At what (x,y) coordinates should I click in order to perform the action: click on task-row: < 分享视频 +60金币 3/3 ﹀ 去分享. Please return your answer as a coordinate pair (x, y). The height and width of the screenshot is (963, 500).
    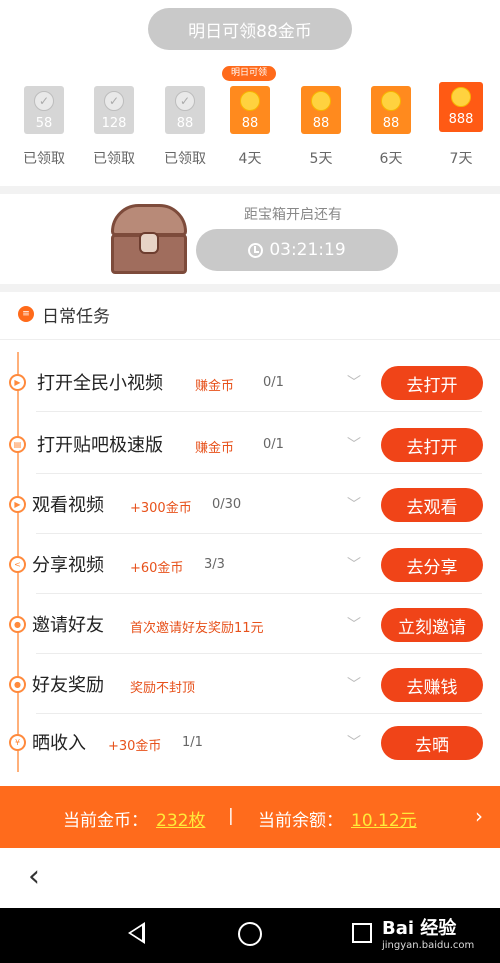
    Looking at the image, I should click on (250, 564).